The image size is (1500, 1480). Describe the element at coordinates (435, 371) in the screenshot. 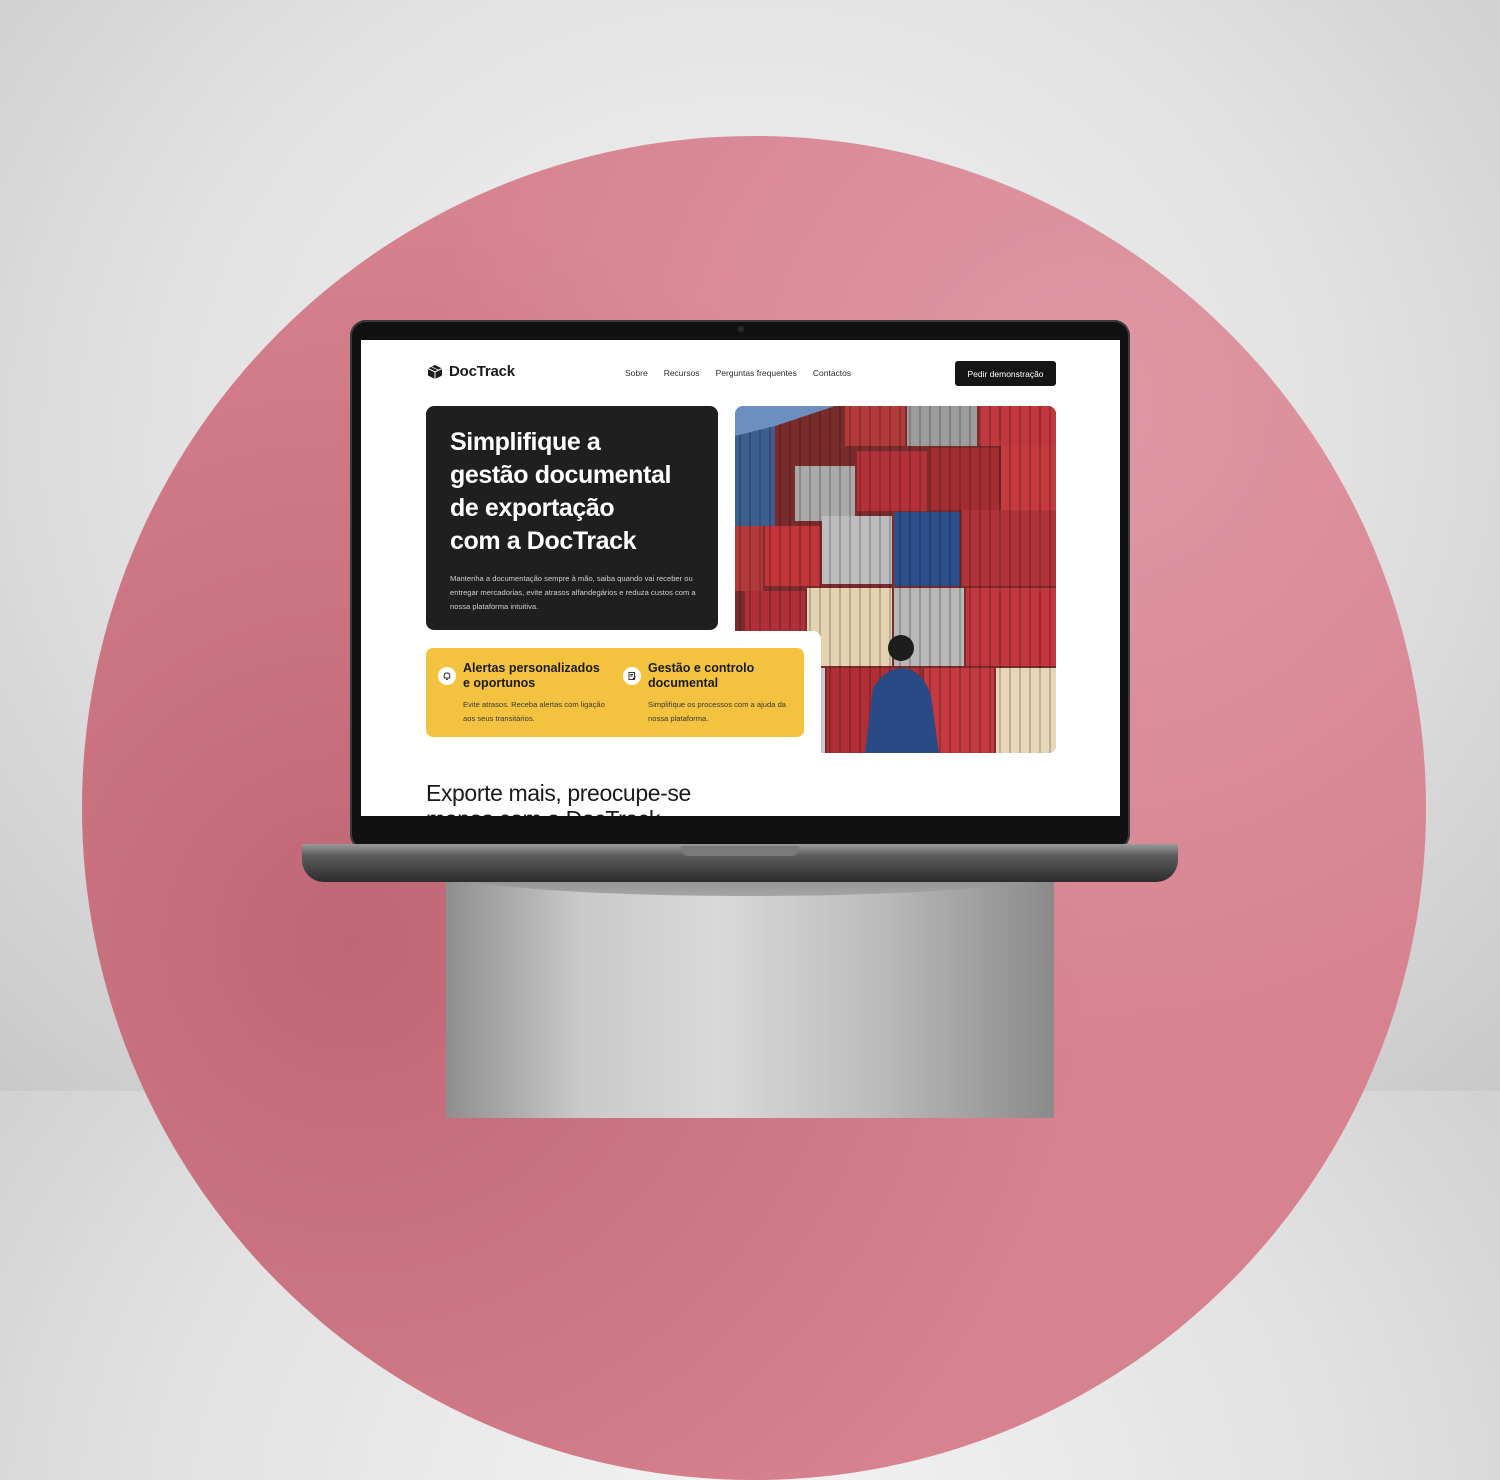

I see `box-icon` at that location.